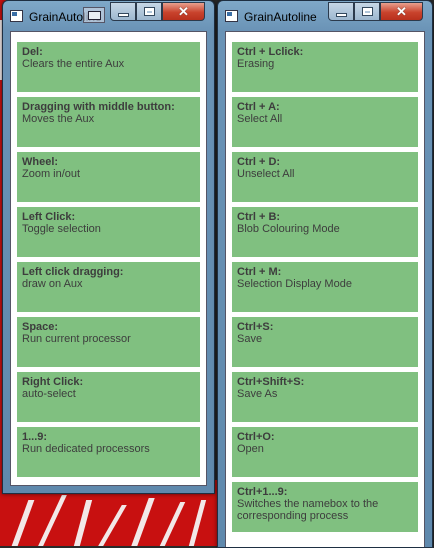  I want to click on shortcut-card: Ctrl+S: Save, so click(325, 342).